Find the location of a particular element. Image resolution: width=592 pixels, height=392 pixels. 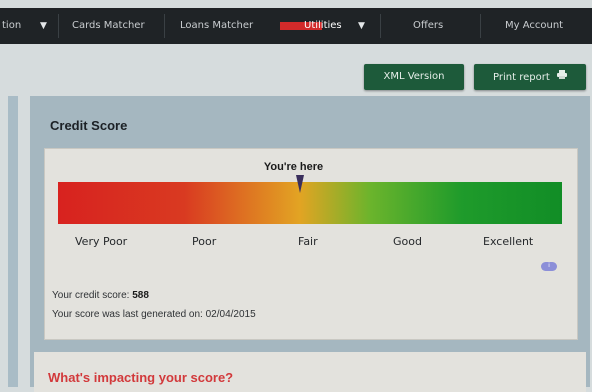

panel-title: Credit Score is located at coordinates (89, 125).